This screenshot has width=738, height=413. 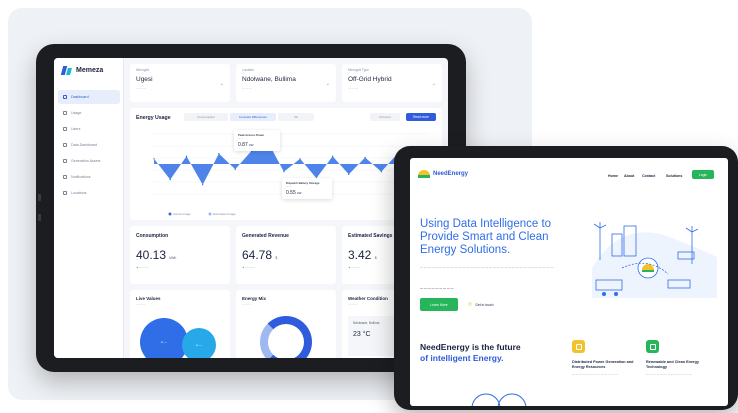 I want to click on filter-value: Off-Grid Hybrid, so click(x=370, y=79).